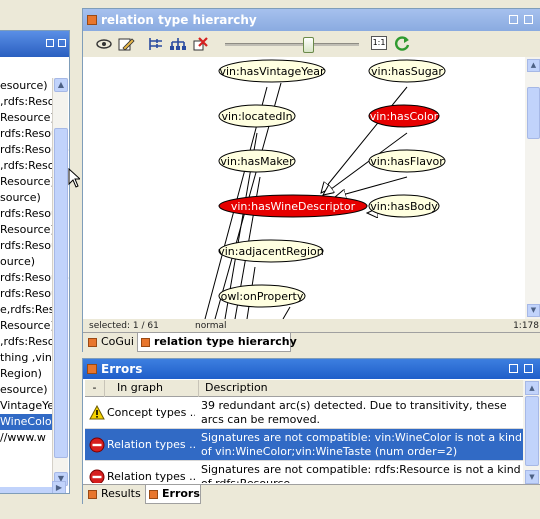 This screenshot has height=519, width=540. What do you see at coordinates (34, 44) in the screenshot?
I see `left-panel-titlebar` at bounding box center [34, 44].